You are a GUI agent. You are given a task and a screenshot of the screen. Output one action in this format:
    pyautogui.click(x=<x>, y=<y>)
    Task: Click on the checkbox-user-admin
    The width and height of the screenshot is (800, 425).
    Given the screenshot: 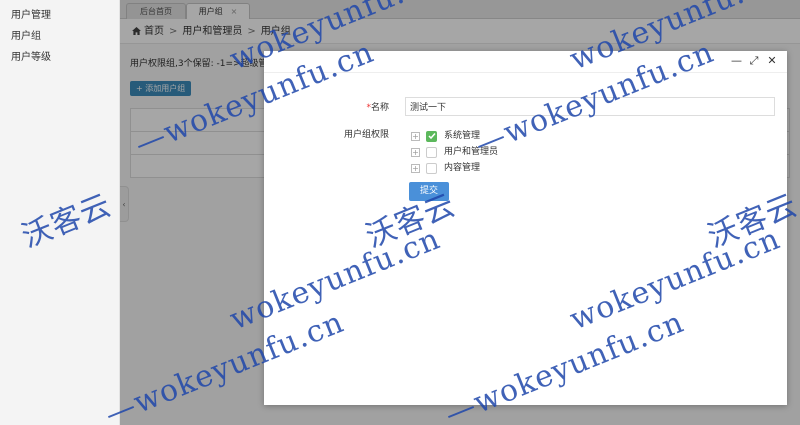 What is the action you would take?
    pyautogui.click(x=431, y=152)
    